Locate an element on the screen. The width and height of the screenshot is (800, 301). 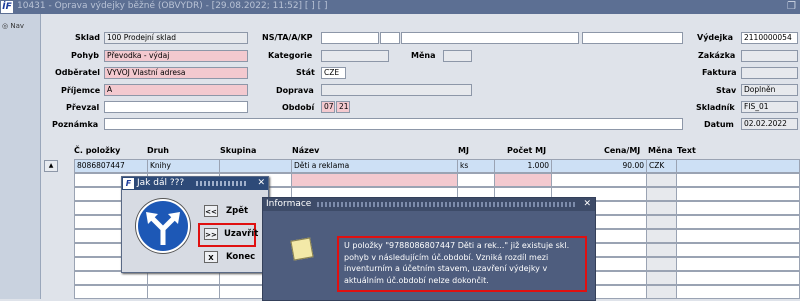
end-button: X is located at coordinates (211, 257).